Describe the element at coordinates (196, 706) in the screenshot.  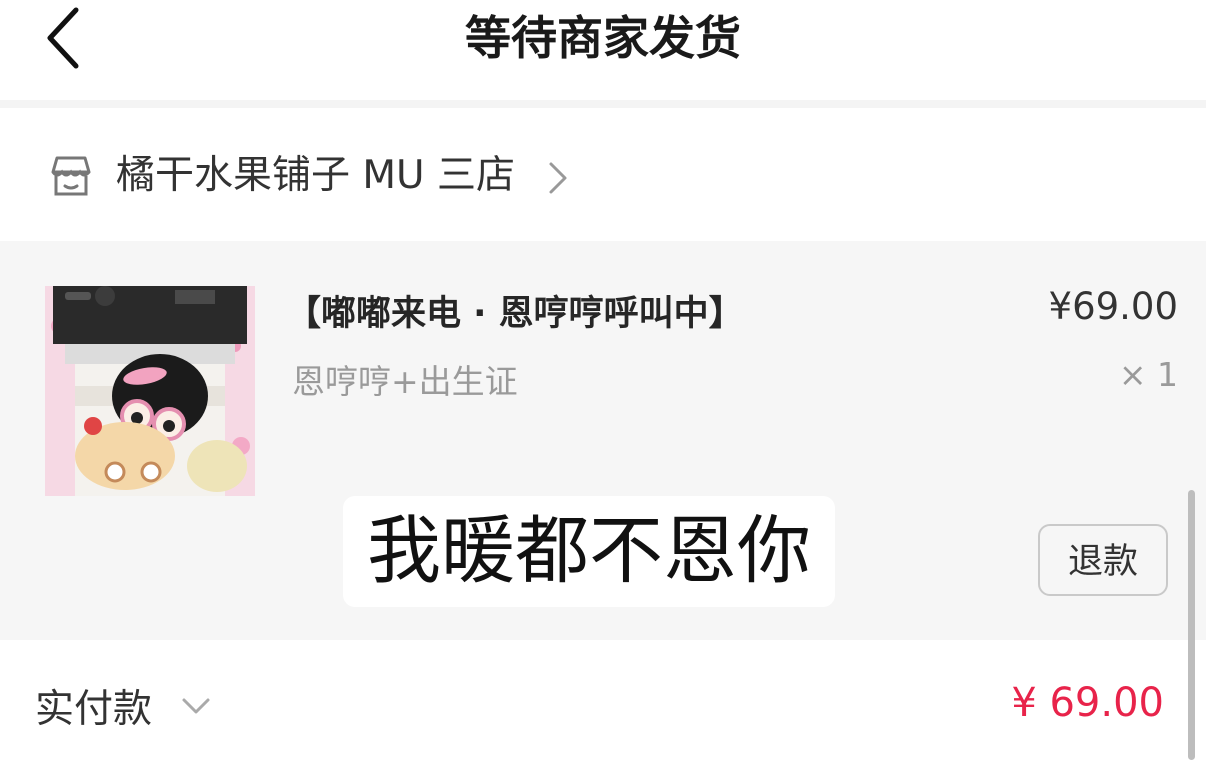
I see `chevron-down-icon` at that location.